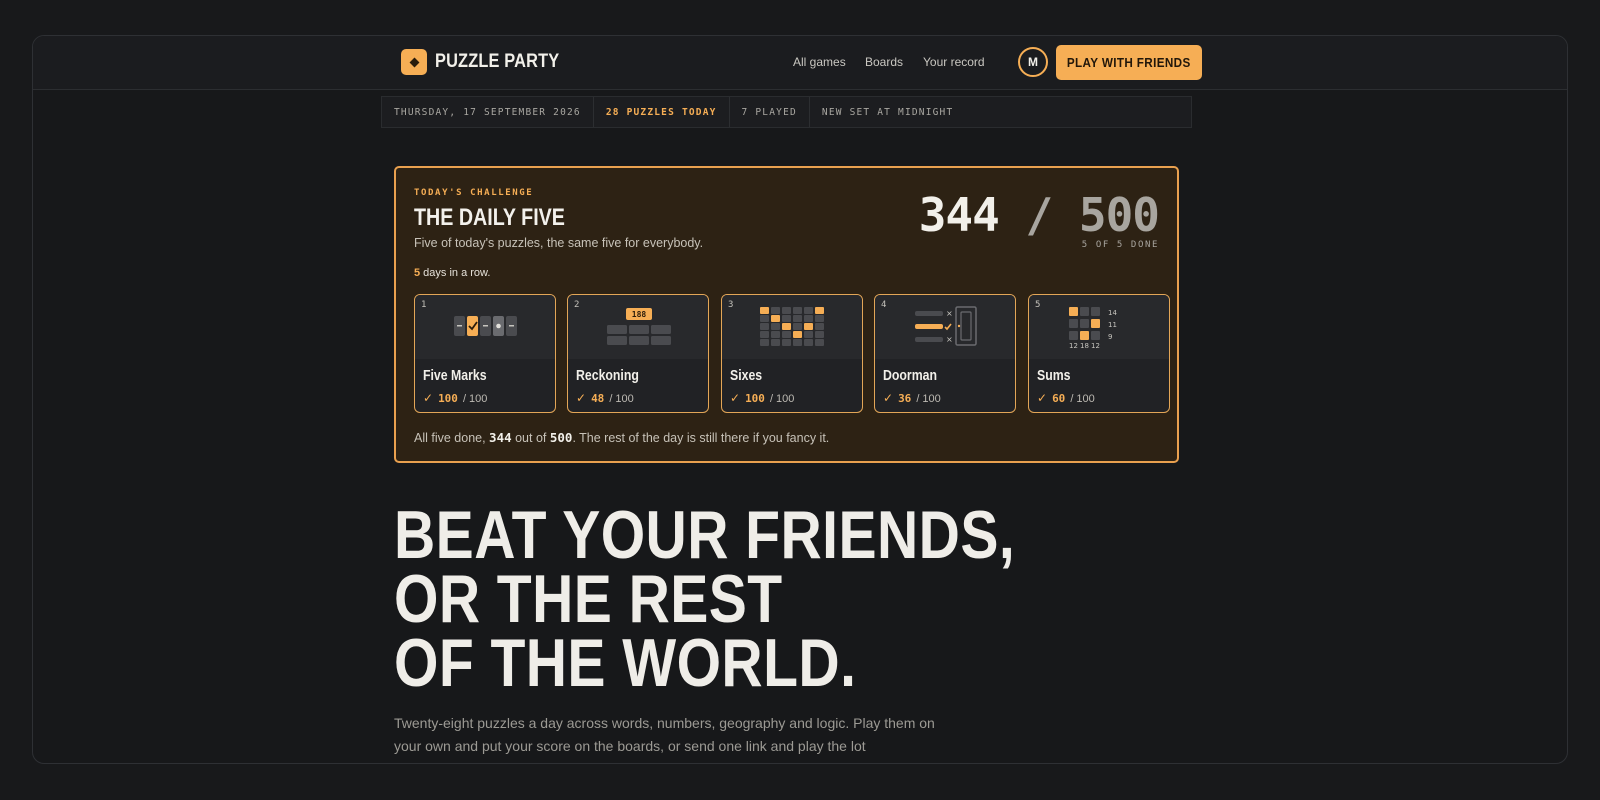 The height and width of the screenshot is (800, 1600). What do you see at coordinates (639, 314) in the screenshot?
I see `reckoning-target-label: 188` at bounding box center [639, 314].